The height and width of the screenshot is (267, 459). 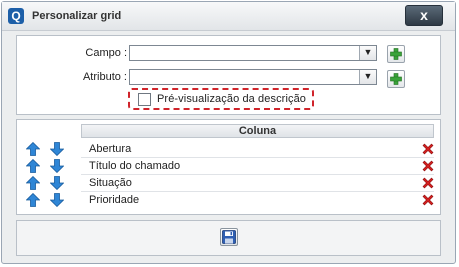 What do you see at coordinates (228, 200) in the screenshot?
I see `table-row: Prioridade` at bounding box center [228, 200].